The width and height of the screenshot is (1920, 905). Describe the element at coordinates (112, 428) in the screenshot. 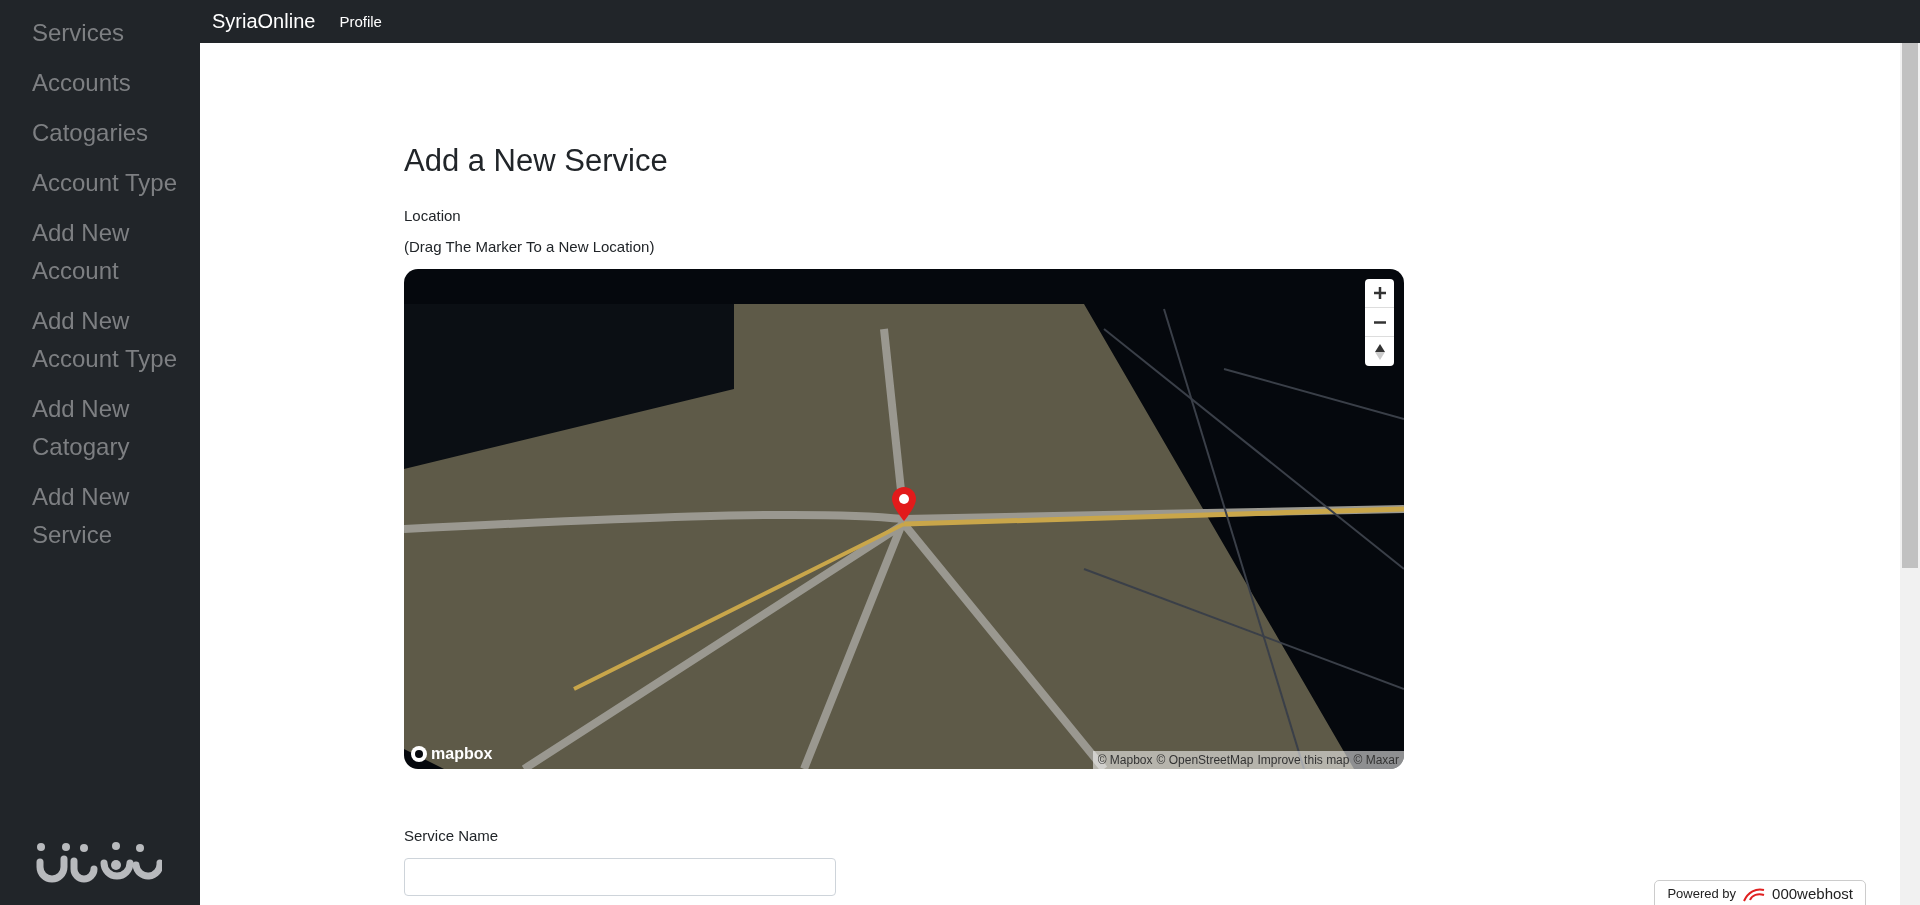

I see `sidebar-item: Add New Catogary` at that location.